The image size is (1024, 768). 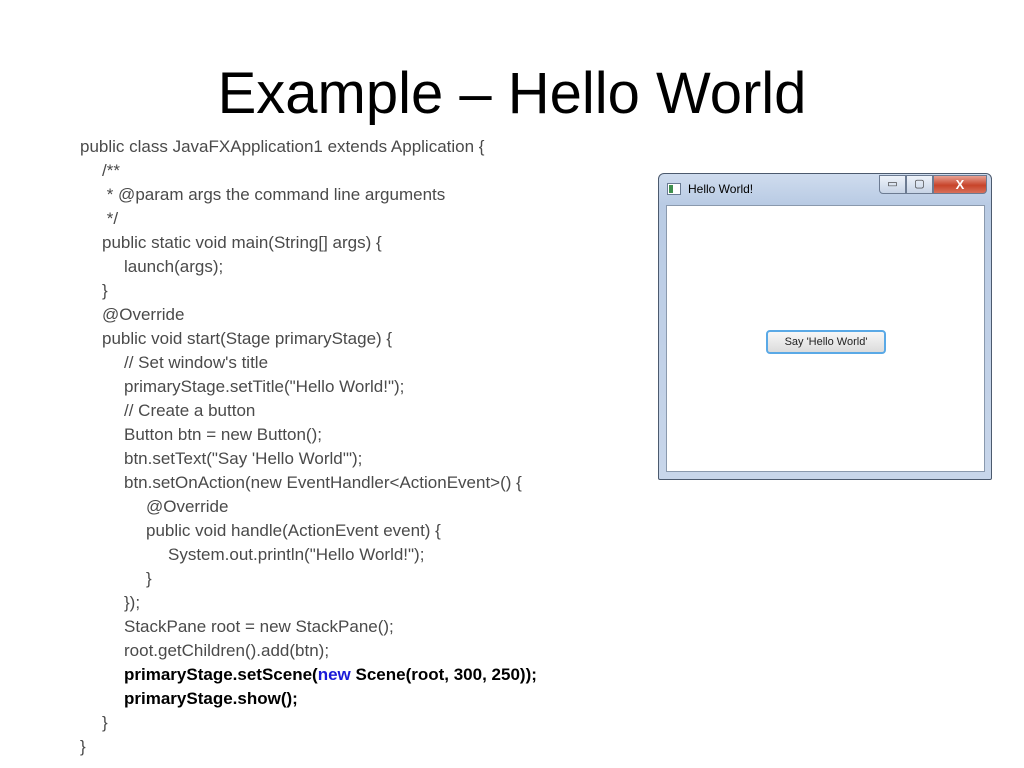 What do you see at coordinates (243, 458) in the screenshot?
I see `code-line: btn.setText("Say 'Hello World'");` at bounding box center [243, 458].